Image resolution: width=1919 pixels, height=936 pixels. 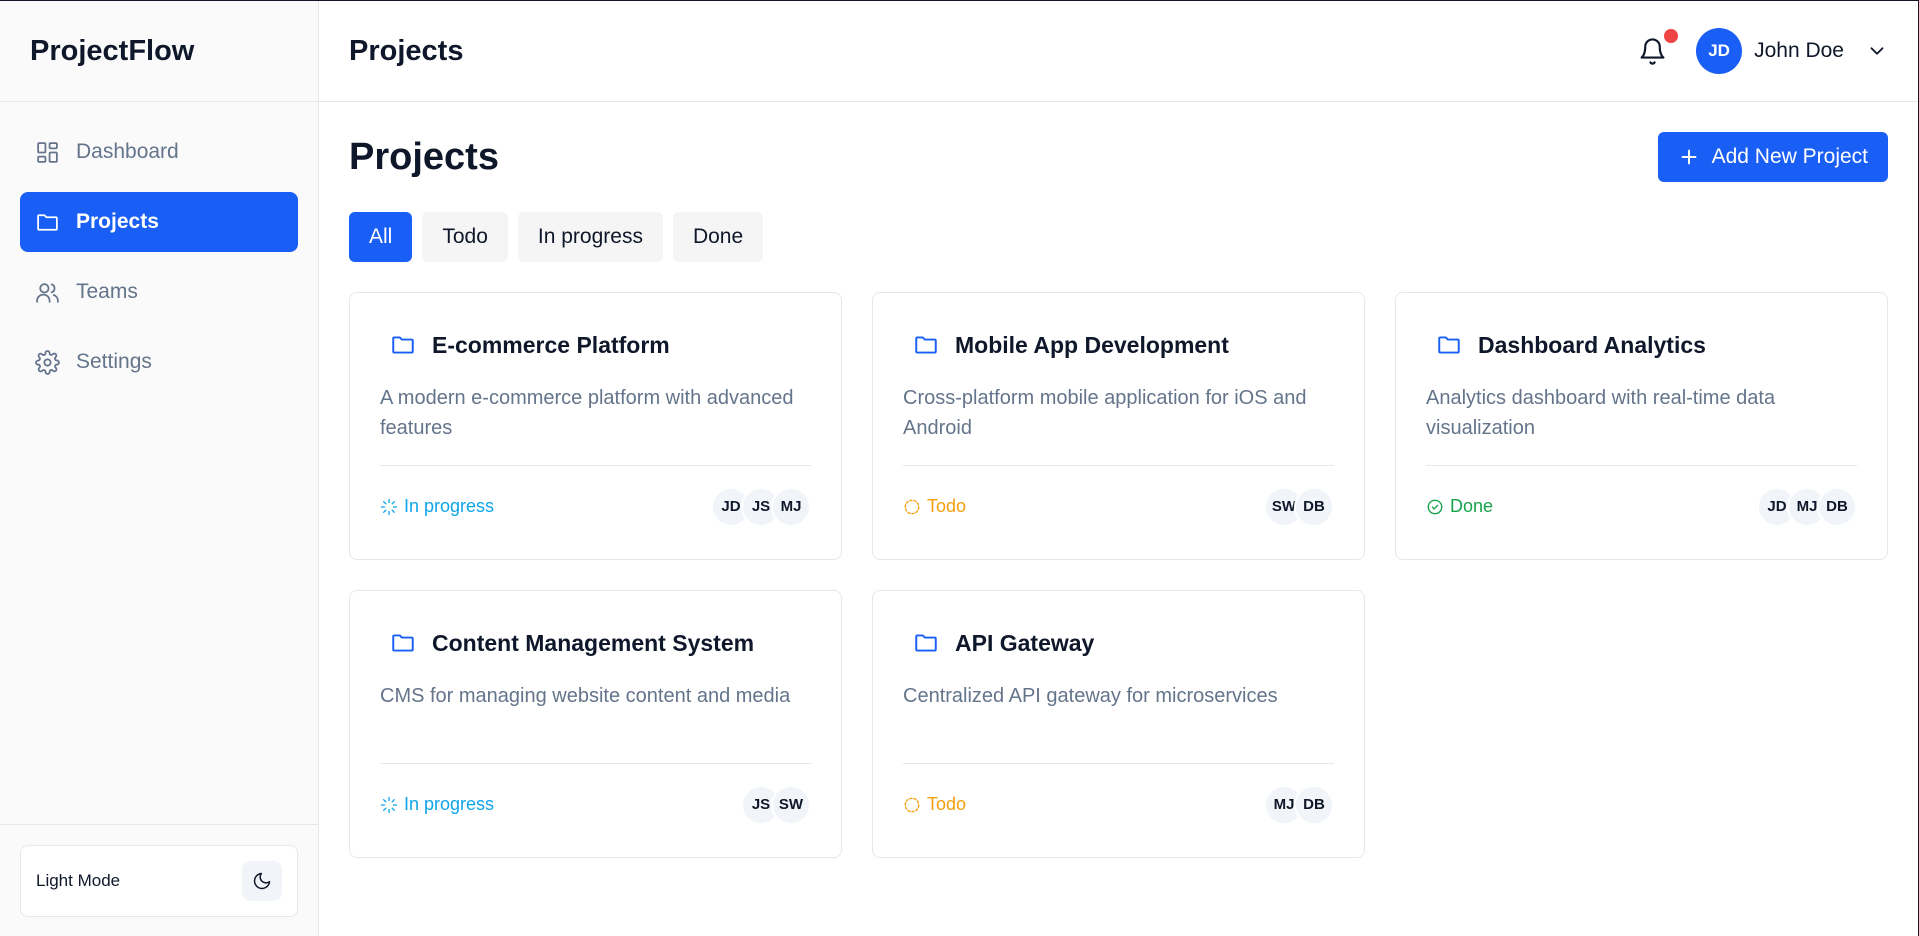 I want to click on project-title: API Gateway, so click(x=1025, y=642).